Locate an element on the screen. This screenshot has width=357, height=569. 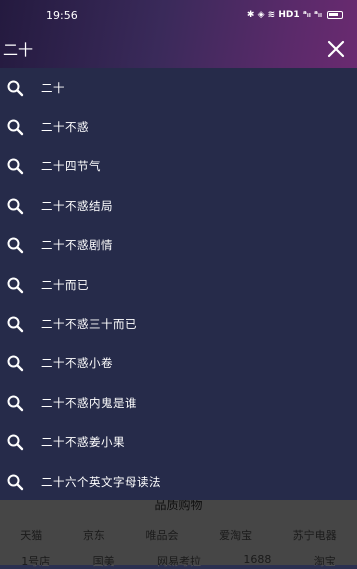
shortcut-vip: 唯品会 is located at coordinates (162, 535).